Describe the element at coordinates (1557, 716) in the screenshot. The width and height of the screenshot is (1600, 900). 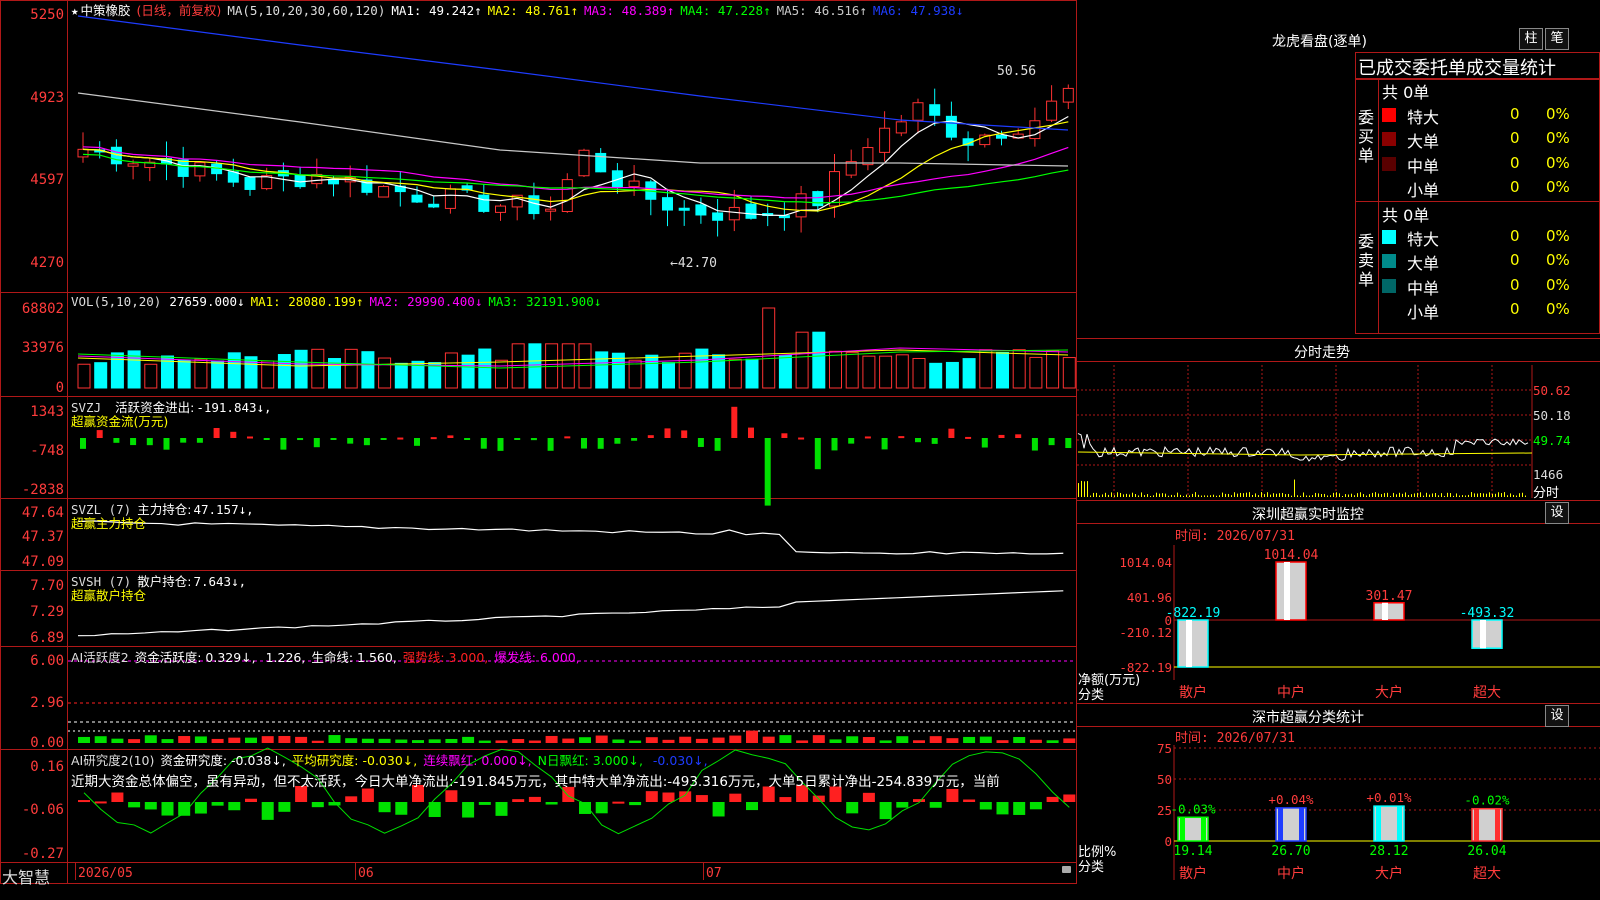
I see `sz-stats-settings-button: 设` at that location.